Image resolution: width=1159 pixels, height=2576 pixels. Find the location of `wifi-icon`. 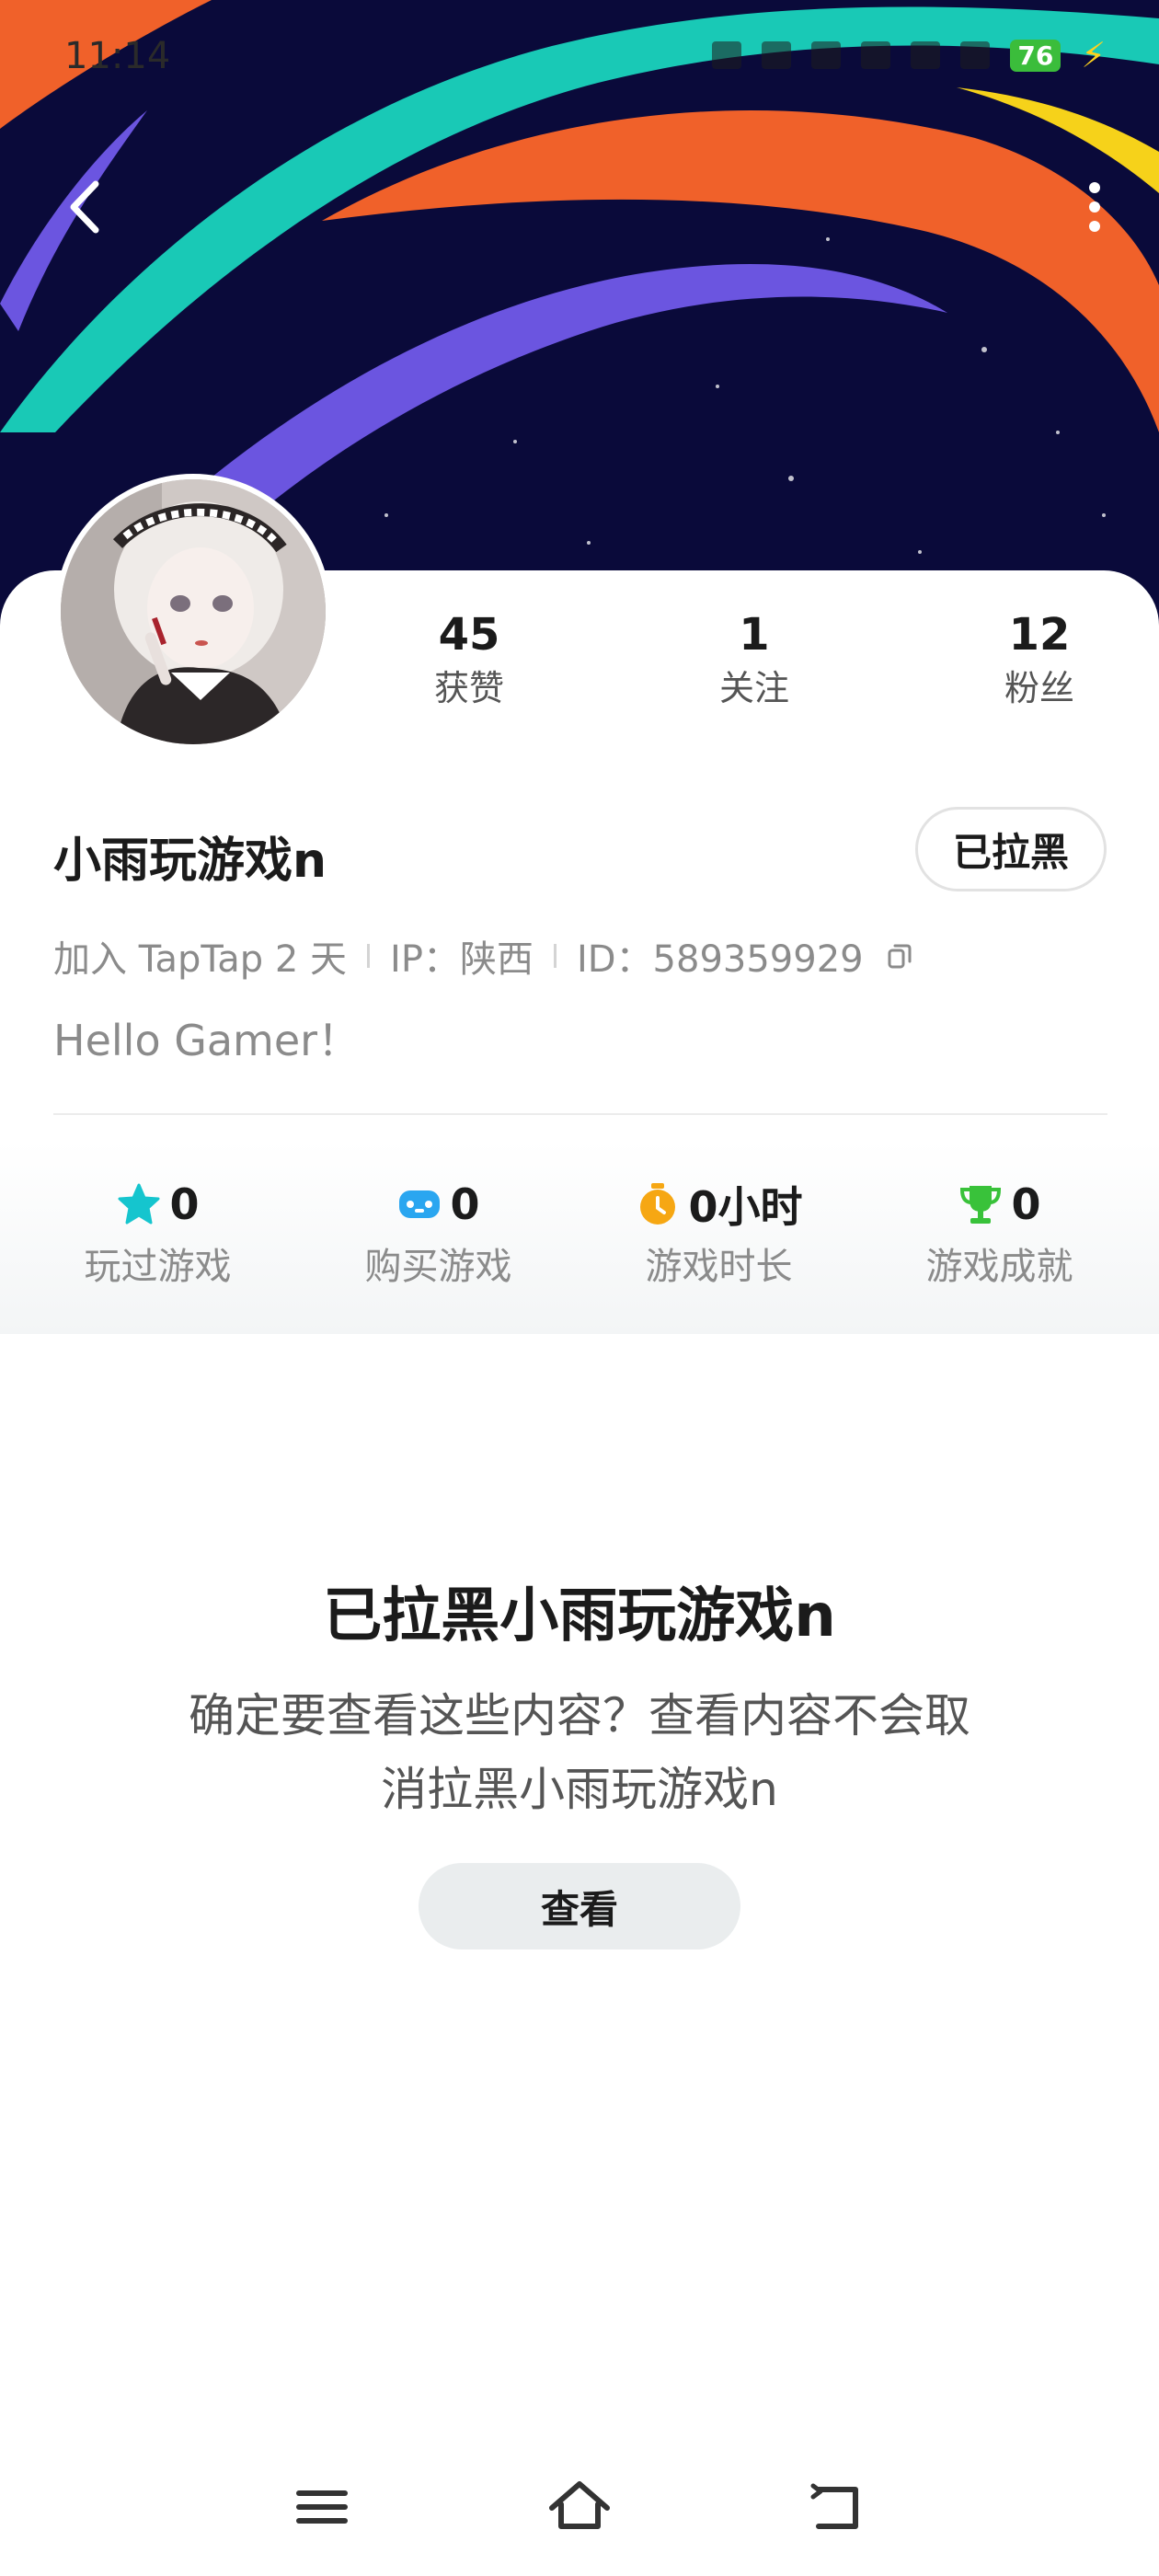

wifi-icon is located at coordinates (975, 55).